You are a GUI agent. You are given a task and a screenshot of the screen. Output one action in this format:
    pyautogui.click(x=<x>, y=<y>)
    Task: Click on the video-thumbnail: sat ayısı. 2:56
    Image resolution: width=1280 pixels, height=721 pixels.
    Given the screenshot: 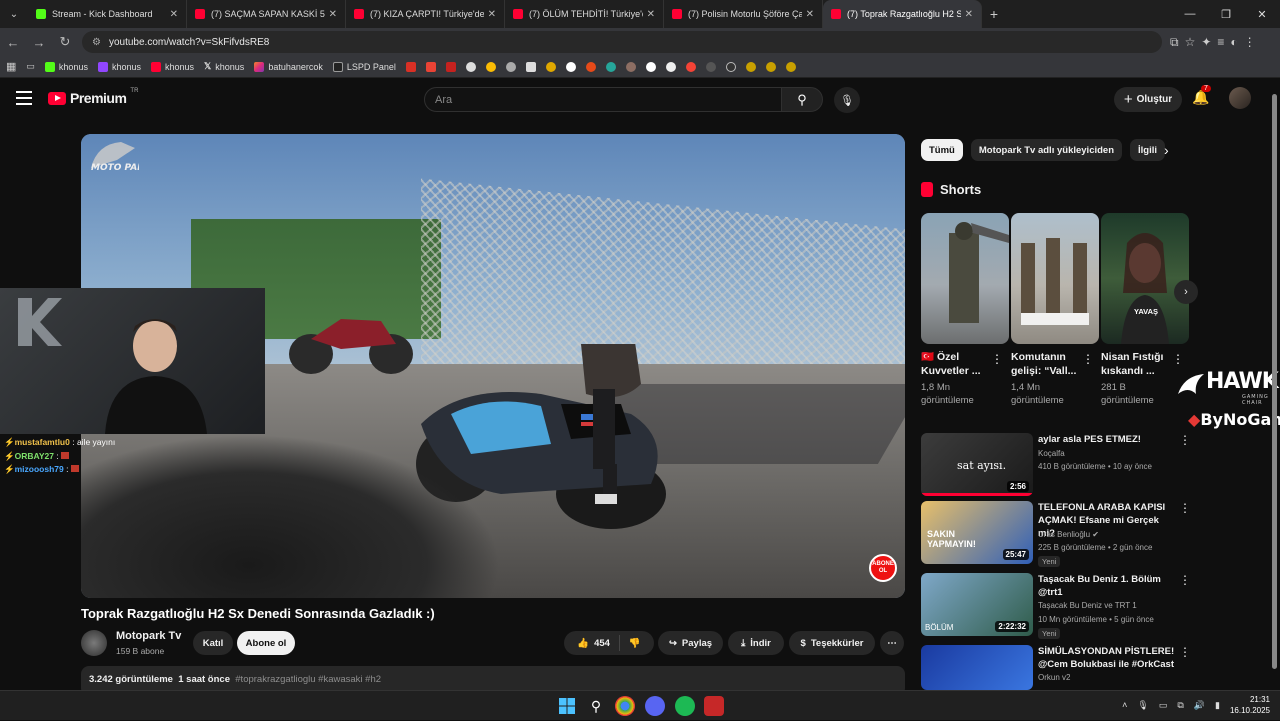 What is the action you would take?
    pyautogui.click(x=977, y=464)
    